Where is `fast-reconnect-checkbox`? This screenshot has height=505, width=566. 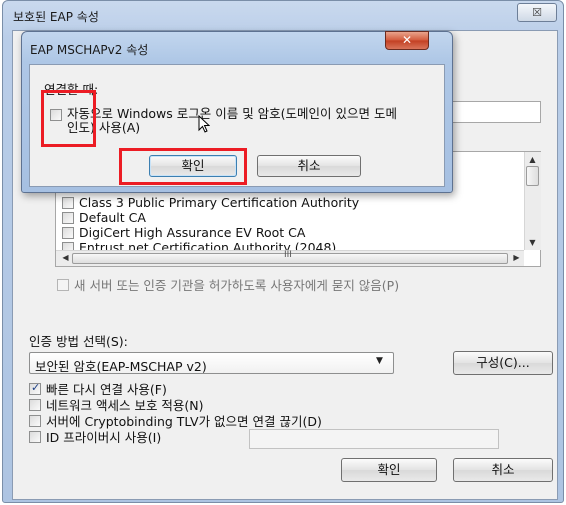 fast-reconnect-checkbox is located at coordinates (35, 388).